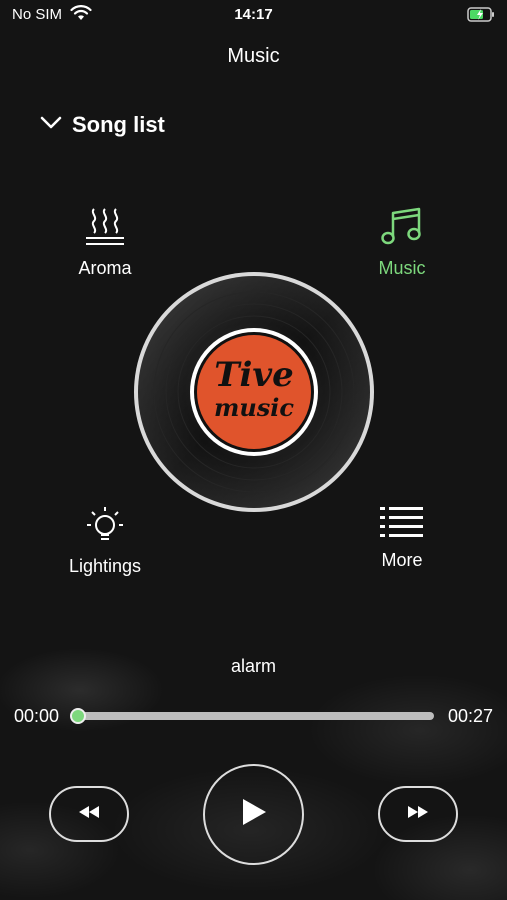 This screenshot has width=507, height=900. Describe the element at coordinates (402, 229) in the screenshot. I see `music-note-icon` at that location.